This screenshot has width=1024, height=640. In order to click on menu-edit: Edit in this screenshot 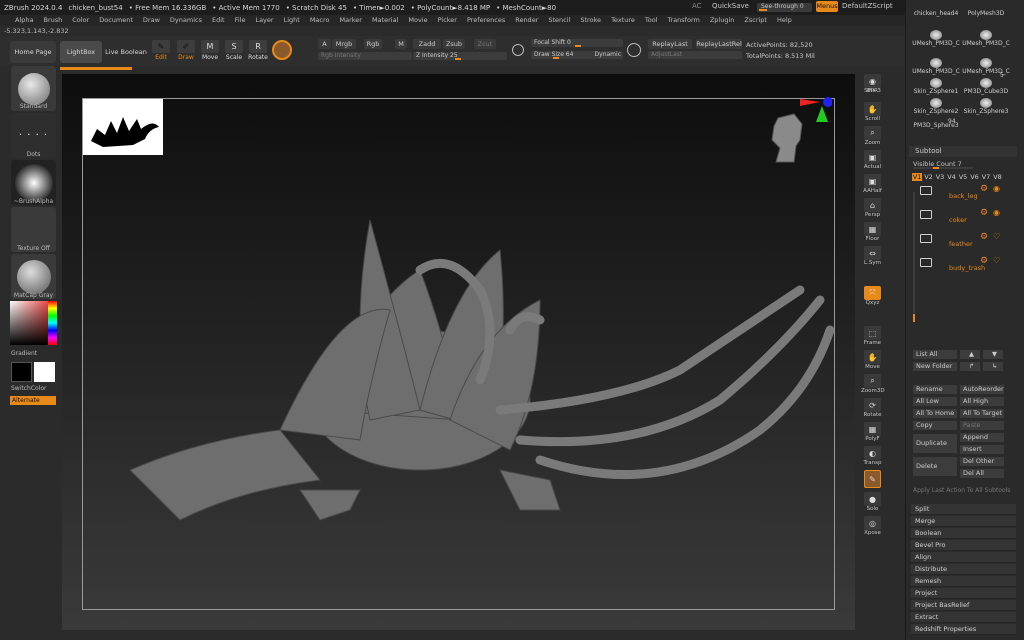, I will do `click(218, 20)`.